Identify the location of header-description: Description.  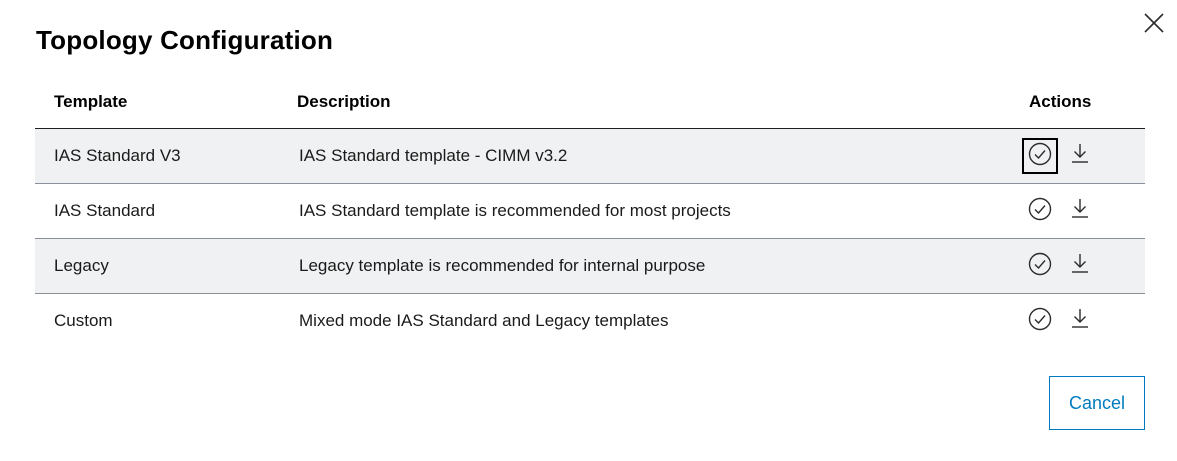
(344, 101).